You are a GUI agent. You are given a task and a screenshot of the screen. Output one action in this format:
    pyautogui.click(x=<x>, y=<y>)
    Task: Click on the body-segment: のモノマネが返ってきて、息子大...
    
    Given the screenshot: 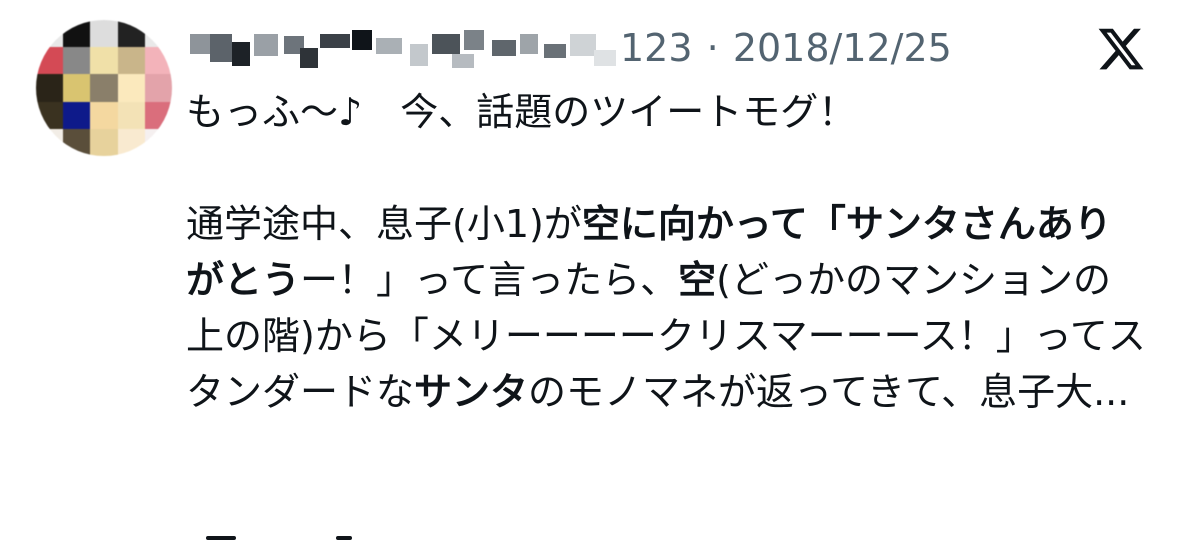 What is the action you would take?
    pyautogui.click(x=829, y=392)
    